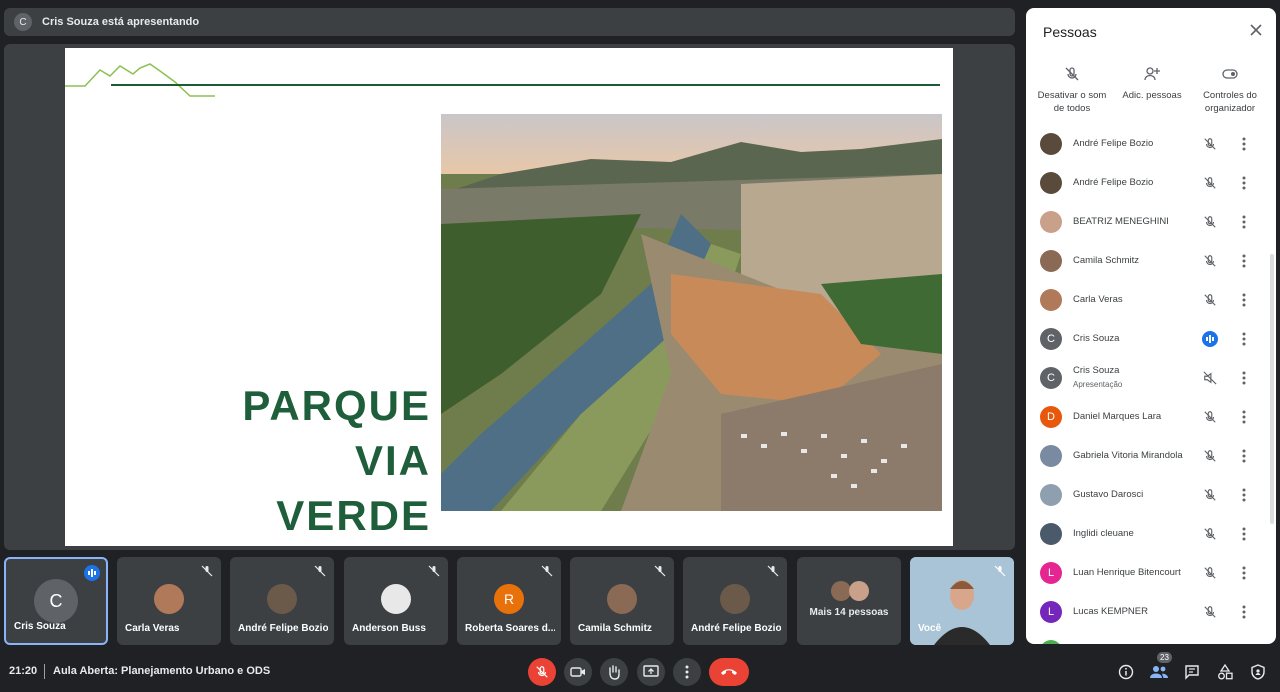 The width and height of the screenshot is (1280, 692). What do you see at coordinates (1151, 494) in the screenshot?
I see `list-item: Gustavo Darosci` at bounding box center [1151, 494].